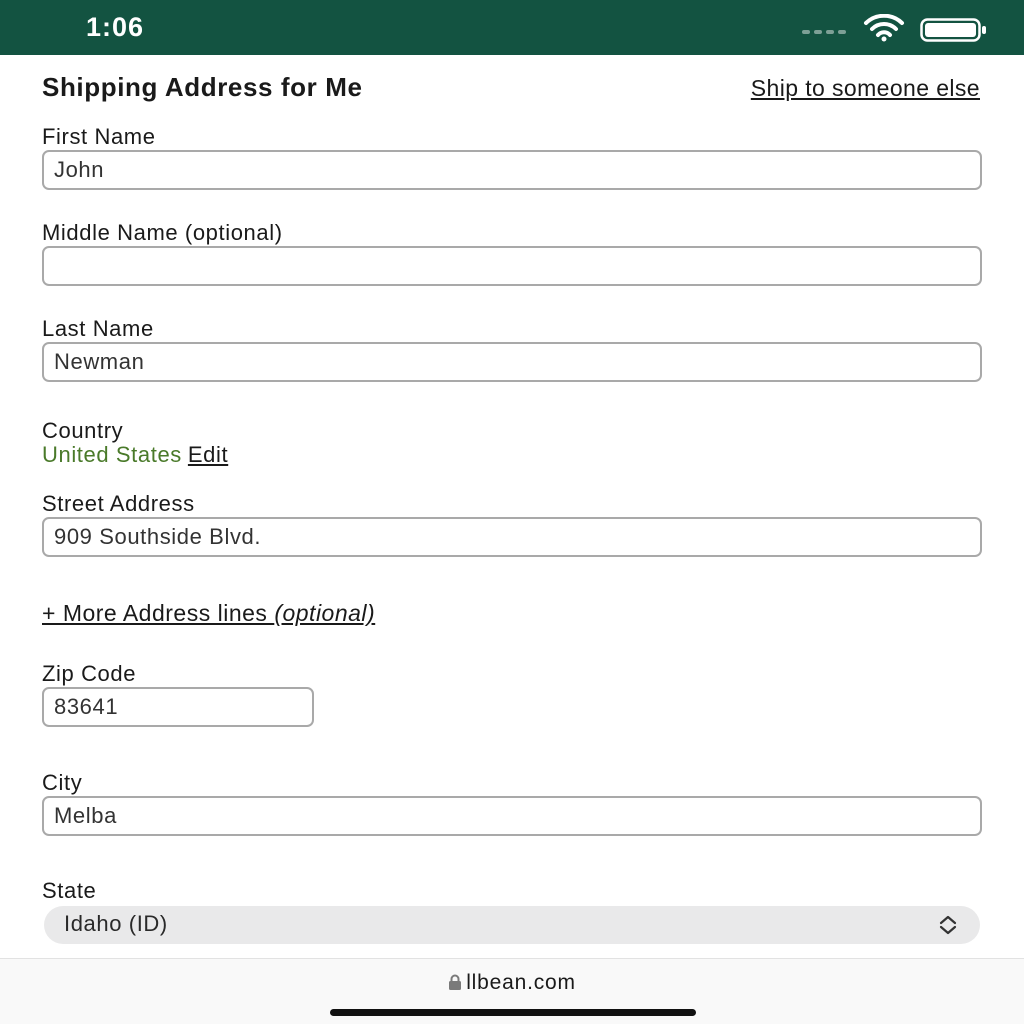  I want to click on city-input, so click(512, 816).